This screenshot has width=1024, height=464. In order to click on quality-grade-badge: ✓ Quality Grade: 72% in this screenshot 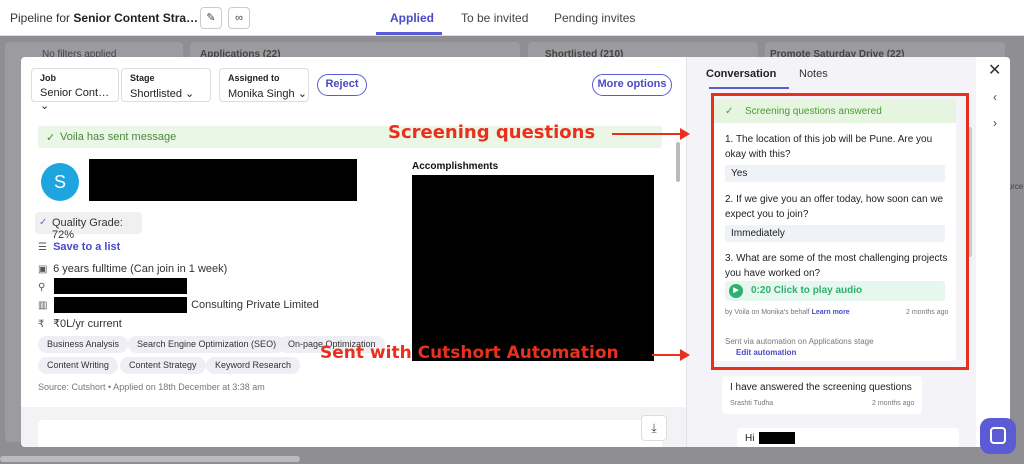, I will do `click(88, 226)`.